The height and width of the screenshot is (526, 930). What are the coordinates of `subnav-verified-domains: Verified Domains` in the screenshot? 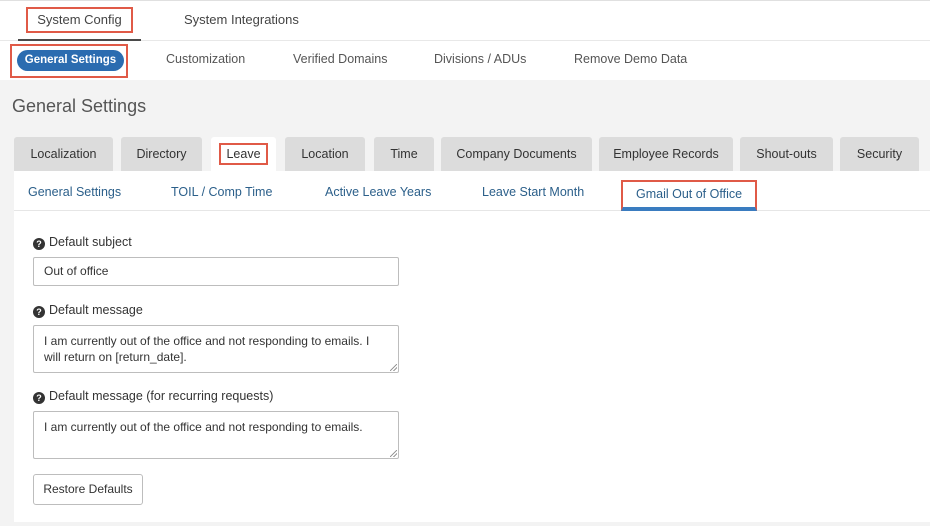 It's located at (340, 59).